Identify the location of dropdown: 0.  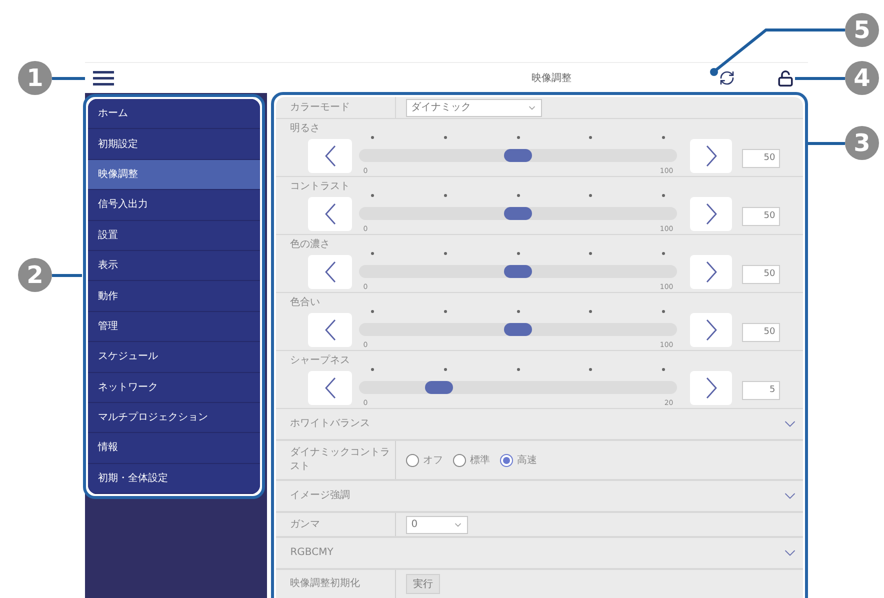
(437, 525).